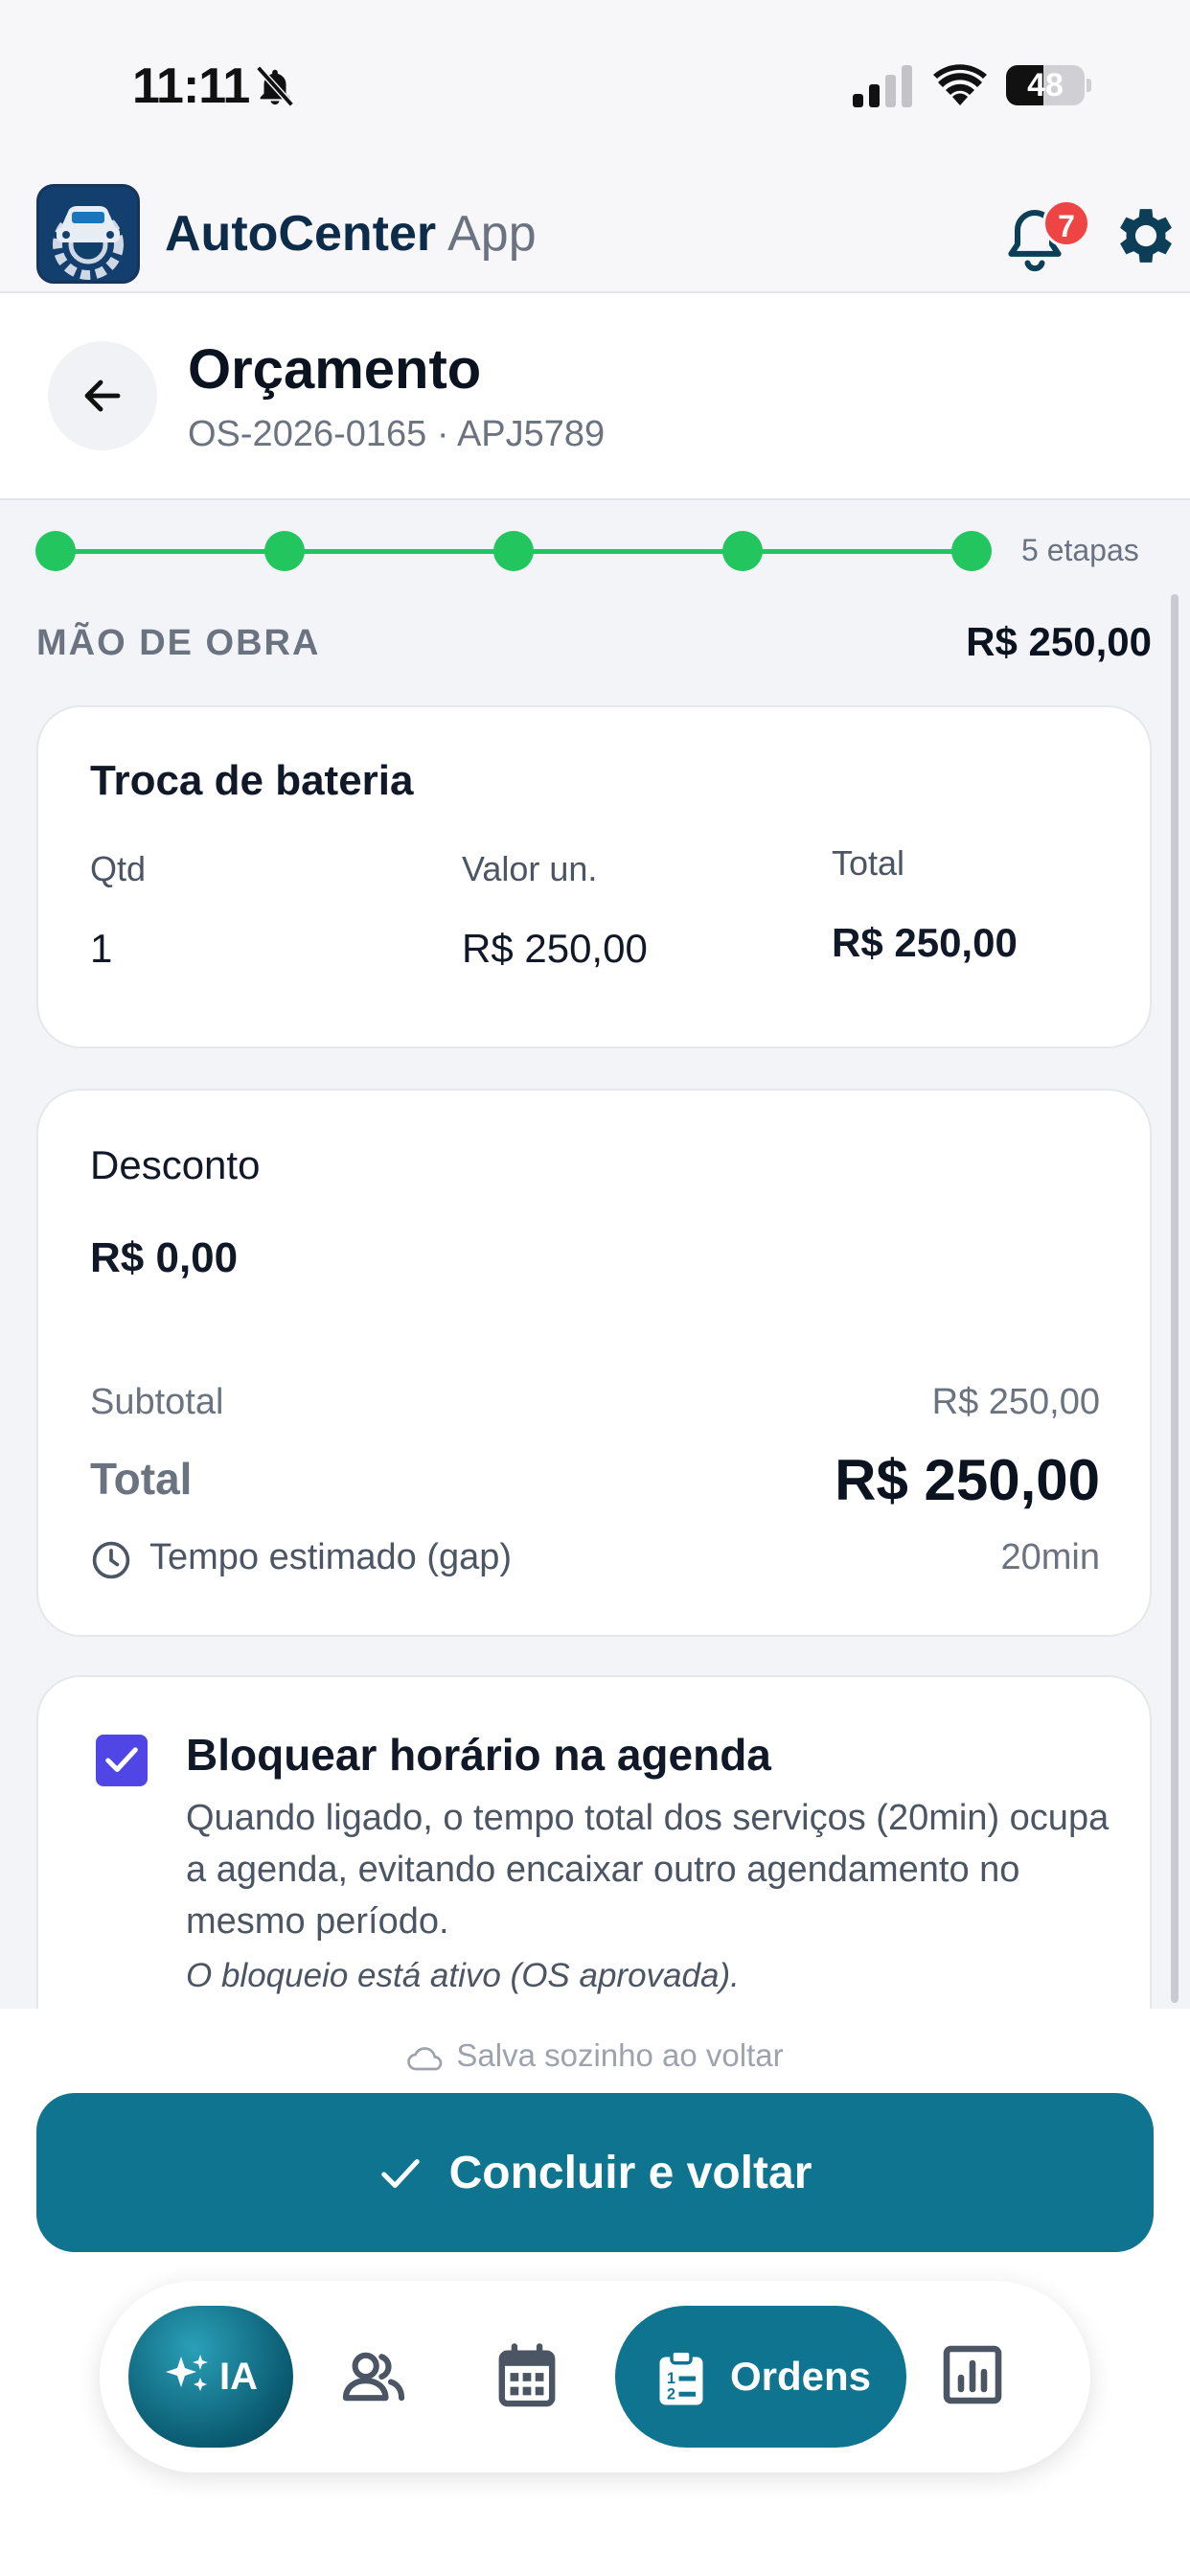 Image resolution: width=1190 pixels, height=2576 pixels. Describe the element at coordinates (425, 2059) in the screenshot. I see `cloud-icon` at that location.